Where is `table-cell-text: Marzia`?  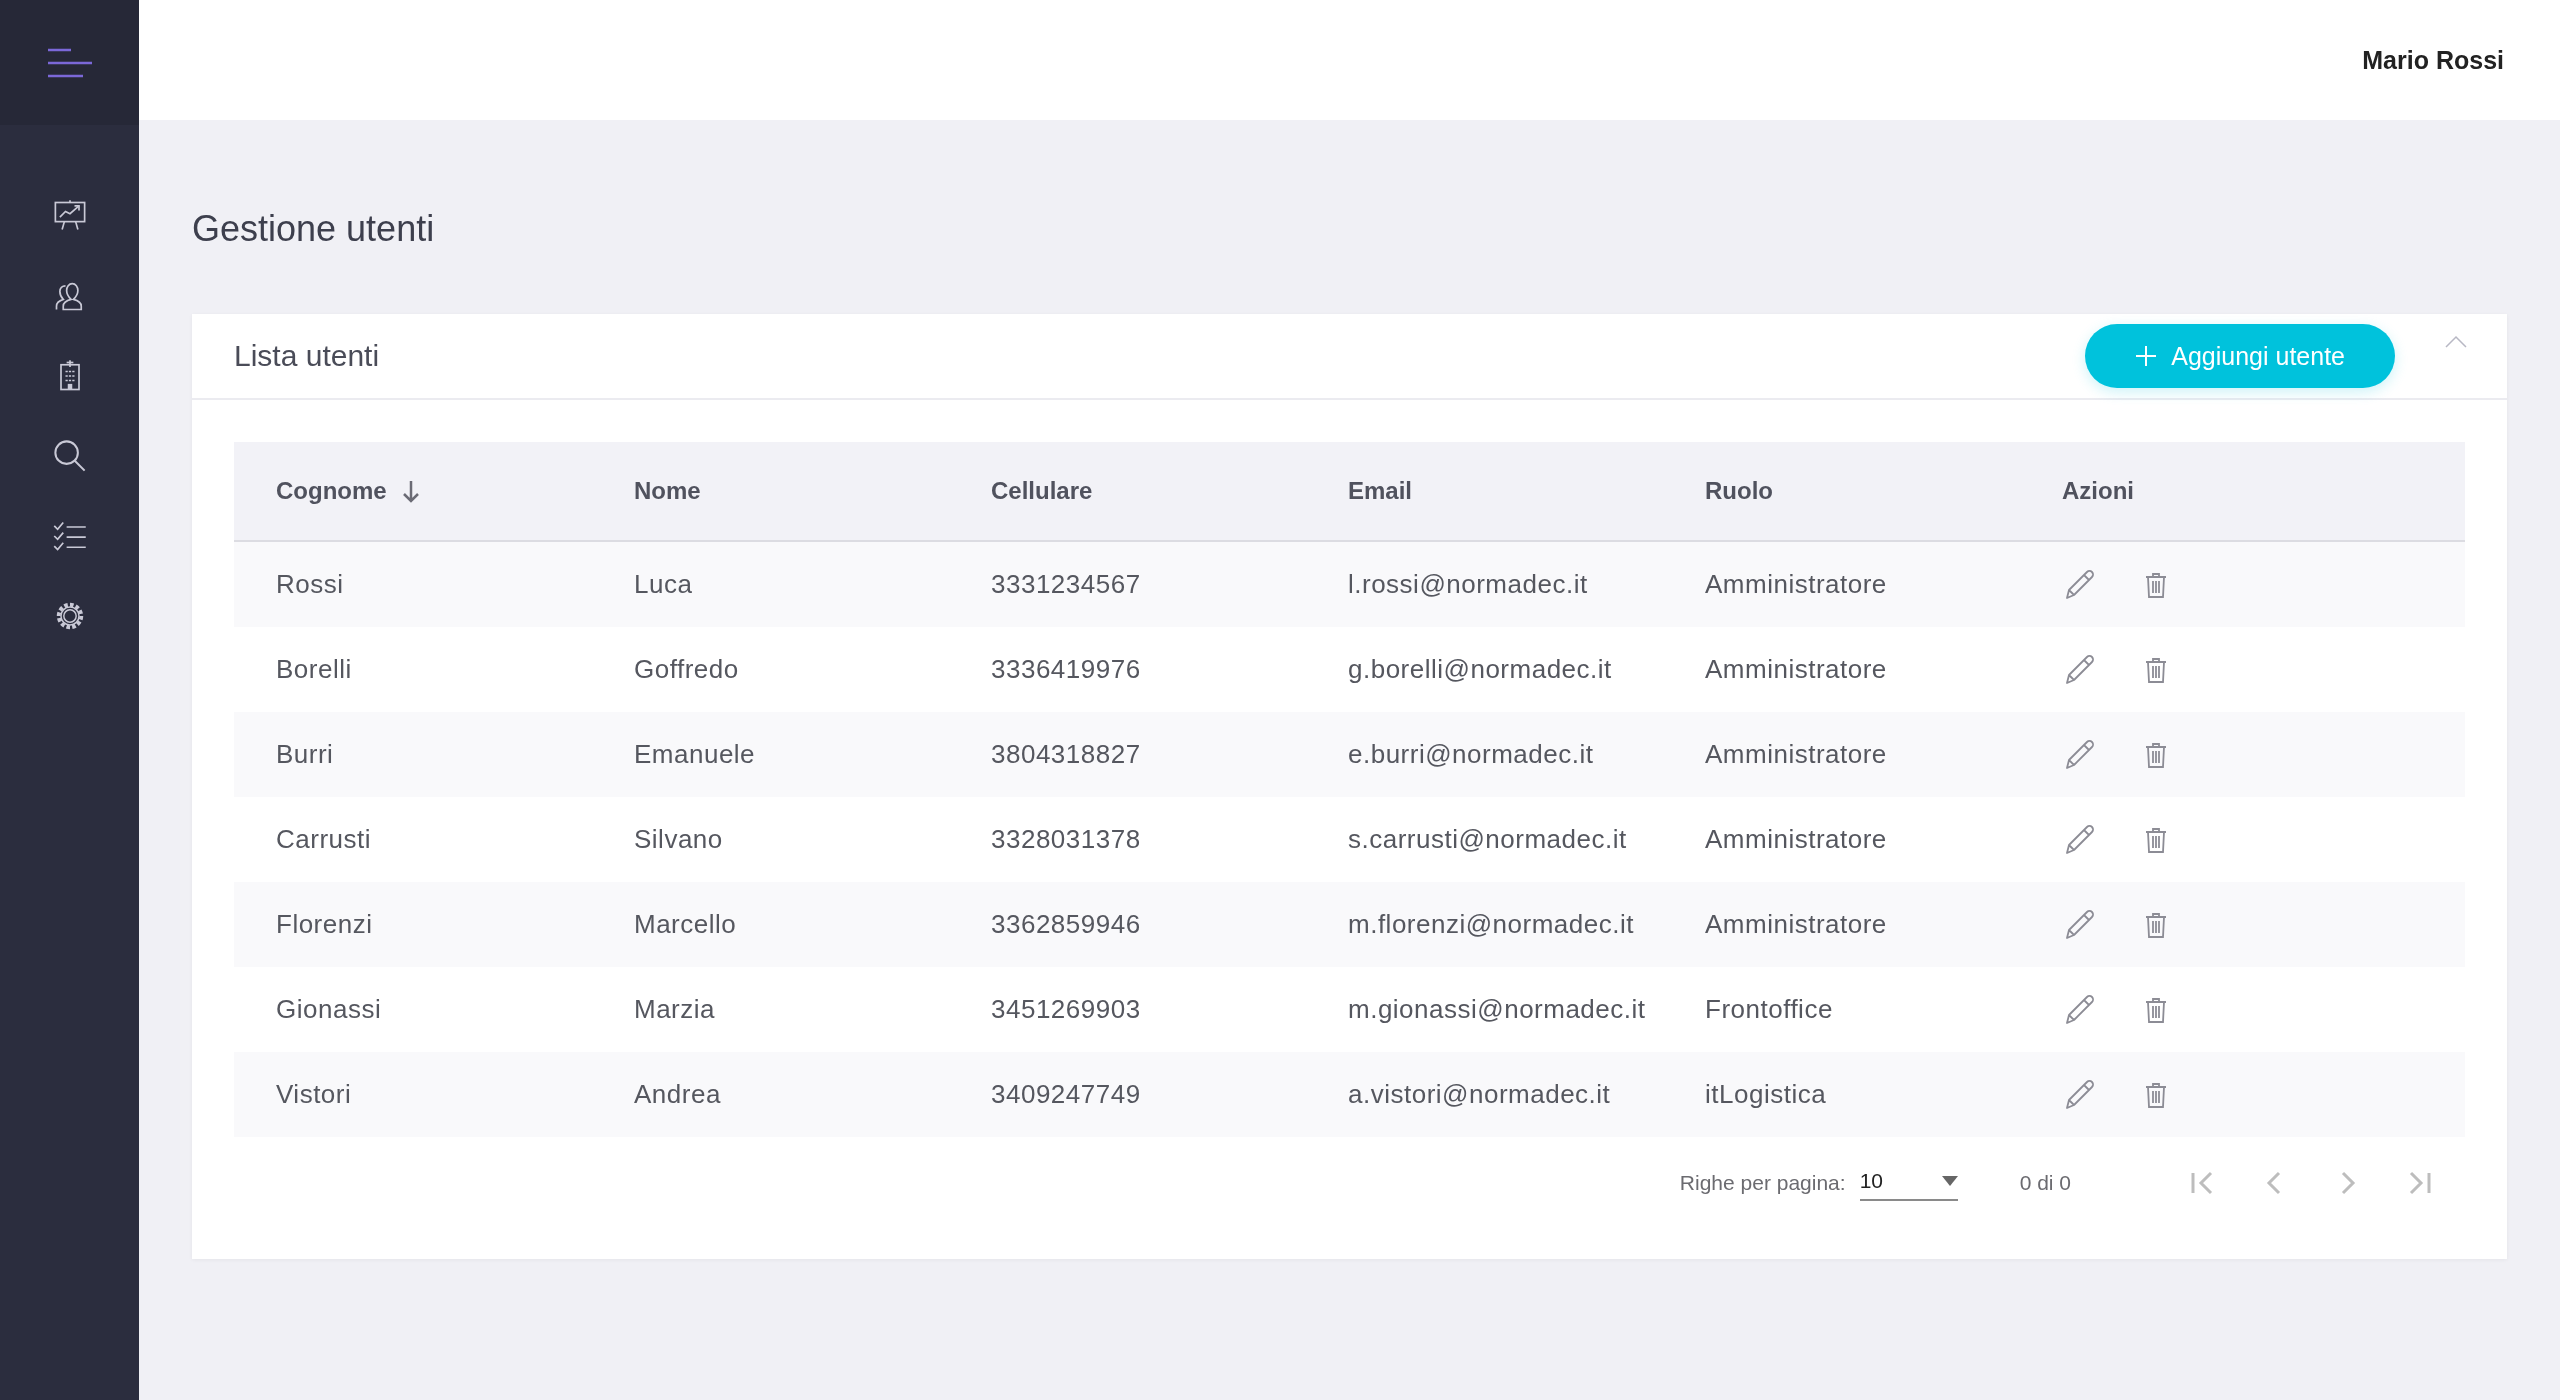
table-cell-text: Marzia is located at coordinates (675, 1009).